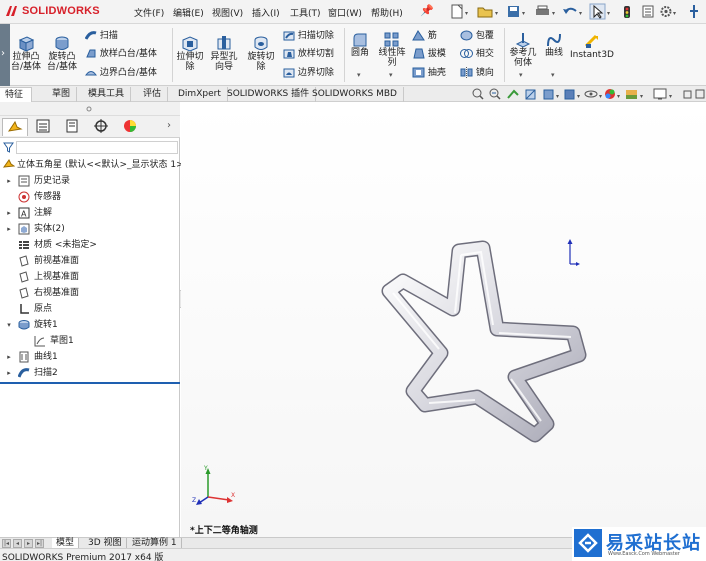 This screenshot has width=706, height=561. What do you see at coordinates (90, 229) in the screenshot?
I see `tree-item: ▸ 实体(2)` at bounding box center [90, 229].